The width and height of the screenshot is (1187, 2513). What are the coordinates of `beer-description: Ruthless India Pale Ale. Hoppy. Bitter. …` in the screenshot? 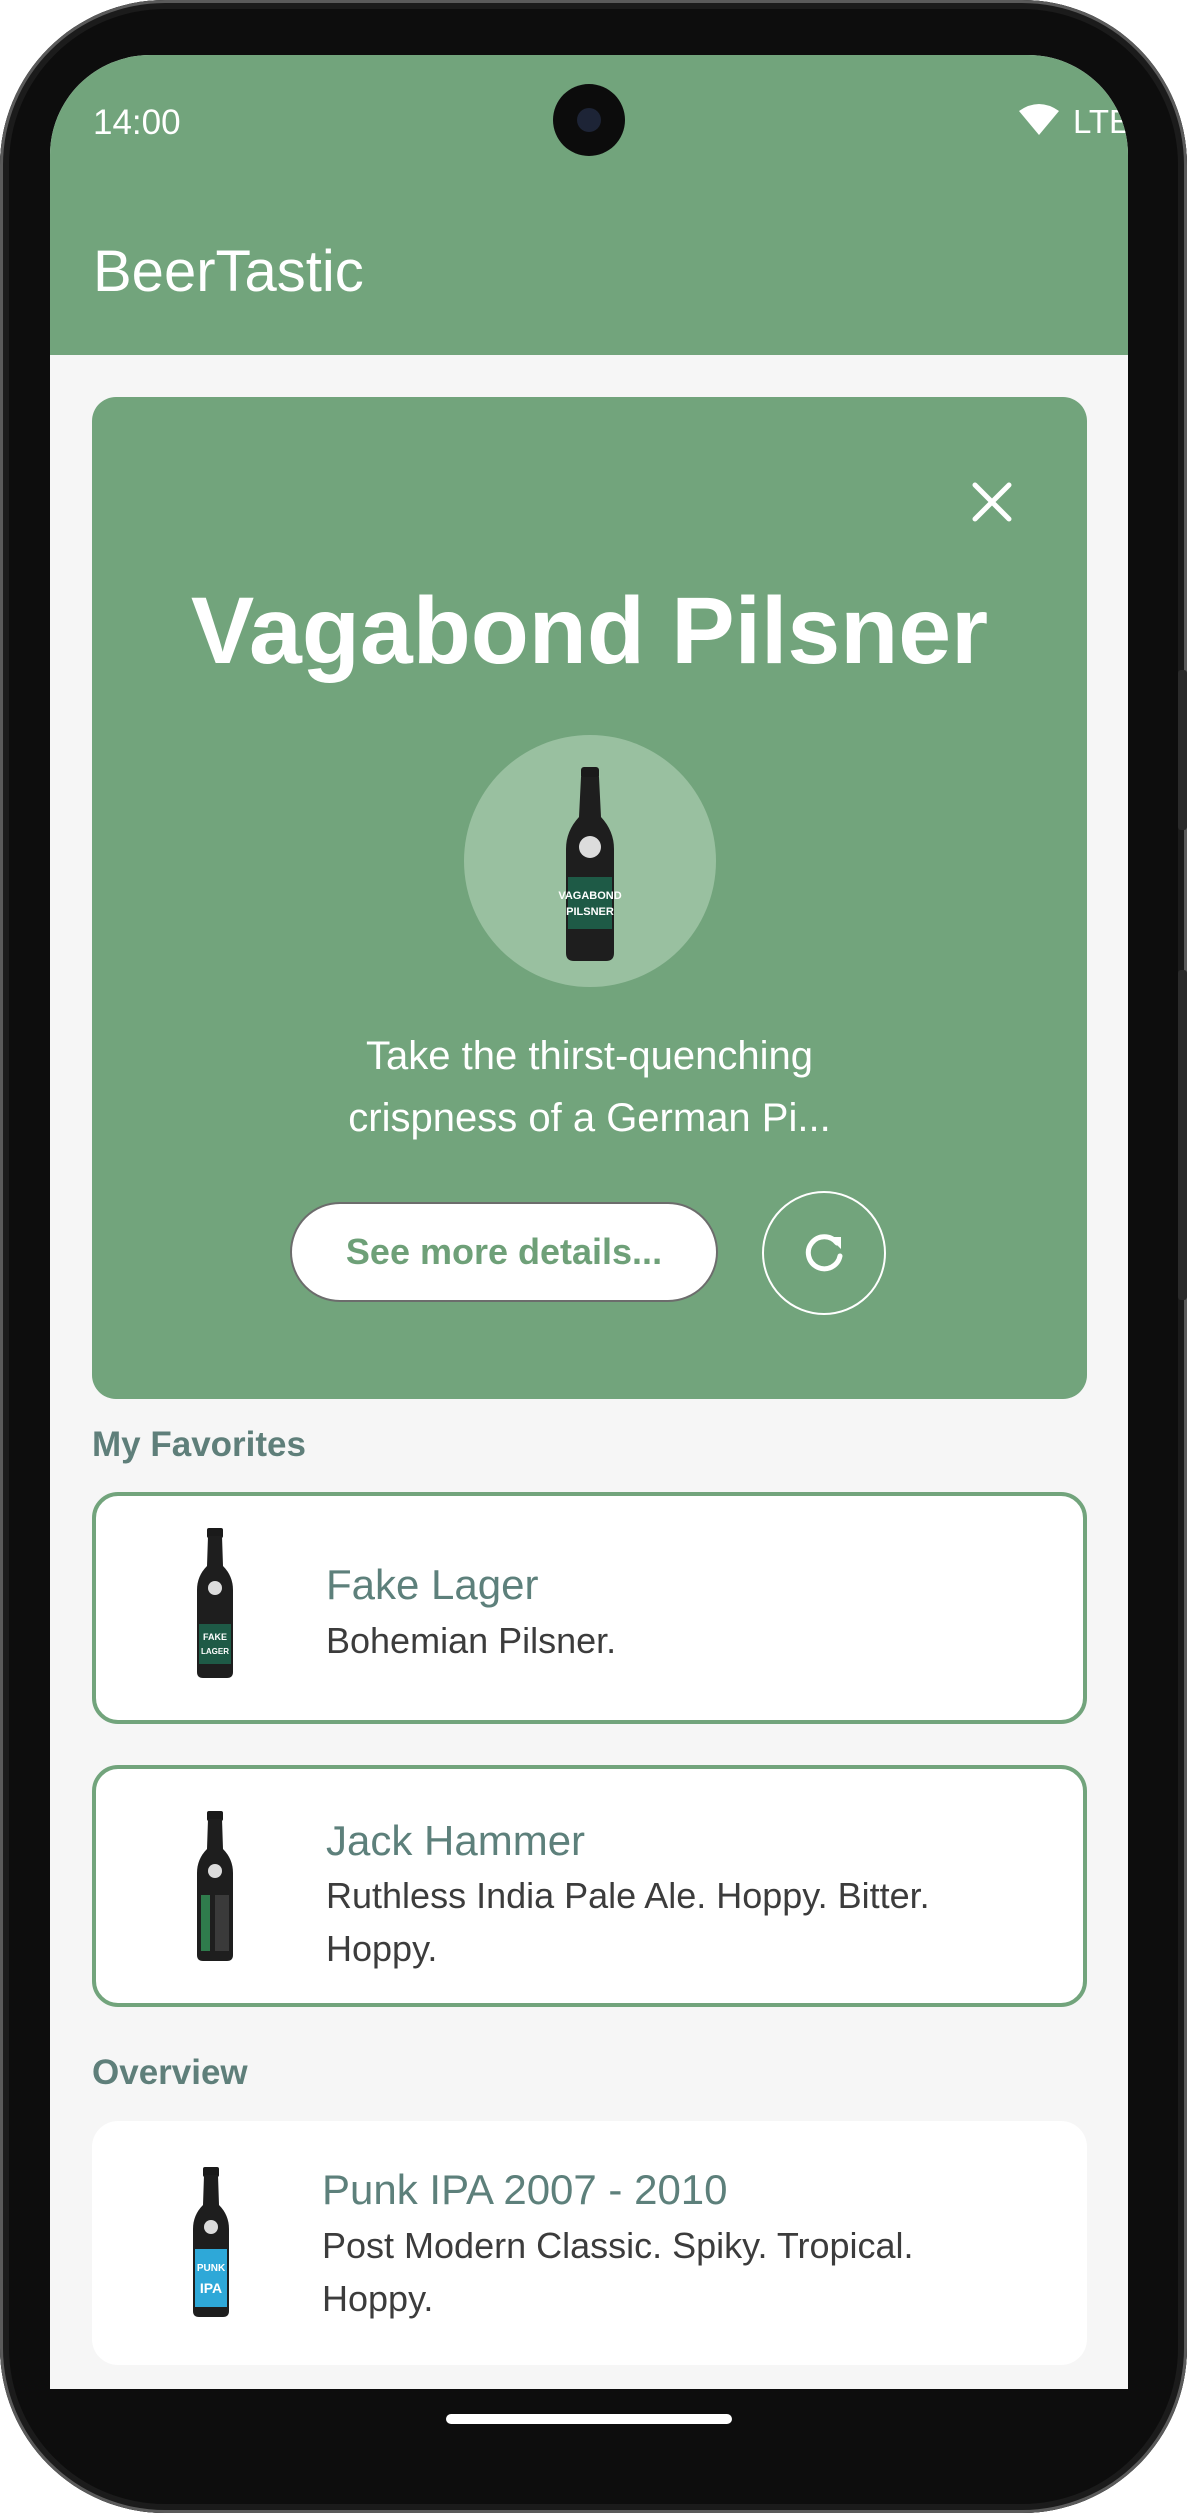 It's located at (628, 1922).